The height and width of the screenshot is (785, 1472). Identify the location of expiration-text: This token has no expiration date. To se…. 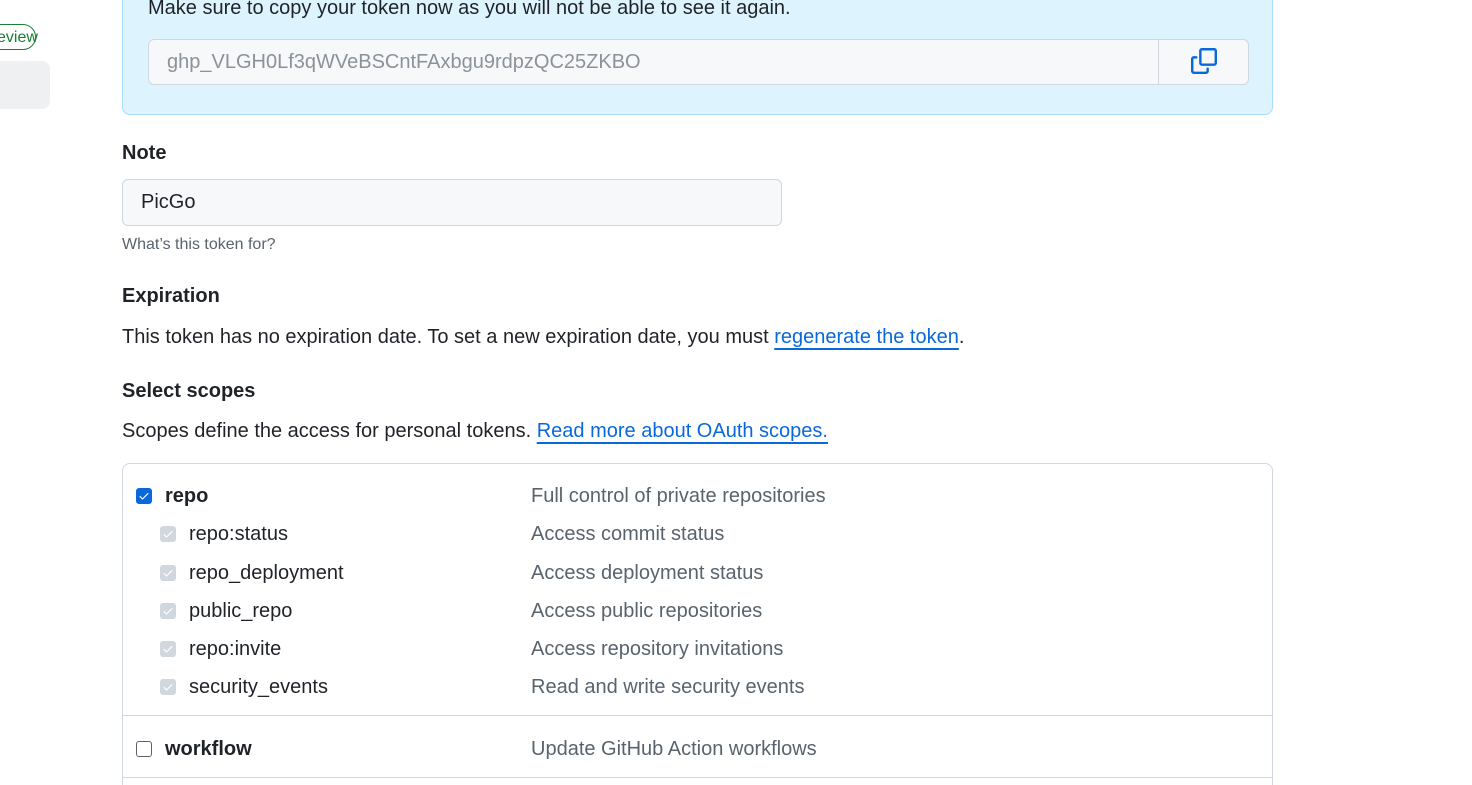
(543, 337).